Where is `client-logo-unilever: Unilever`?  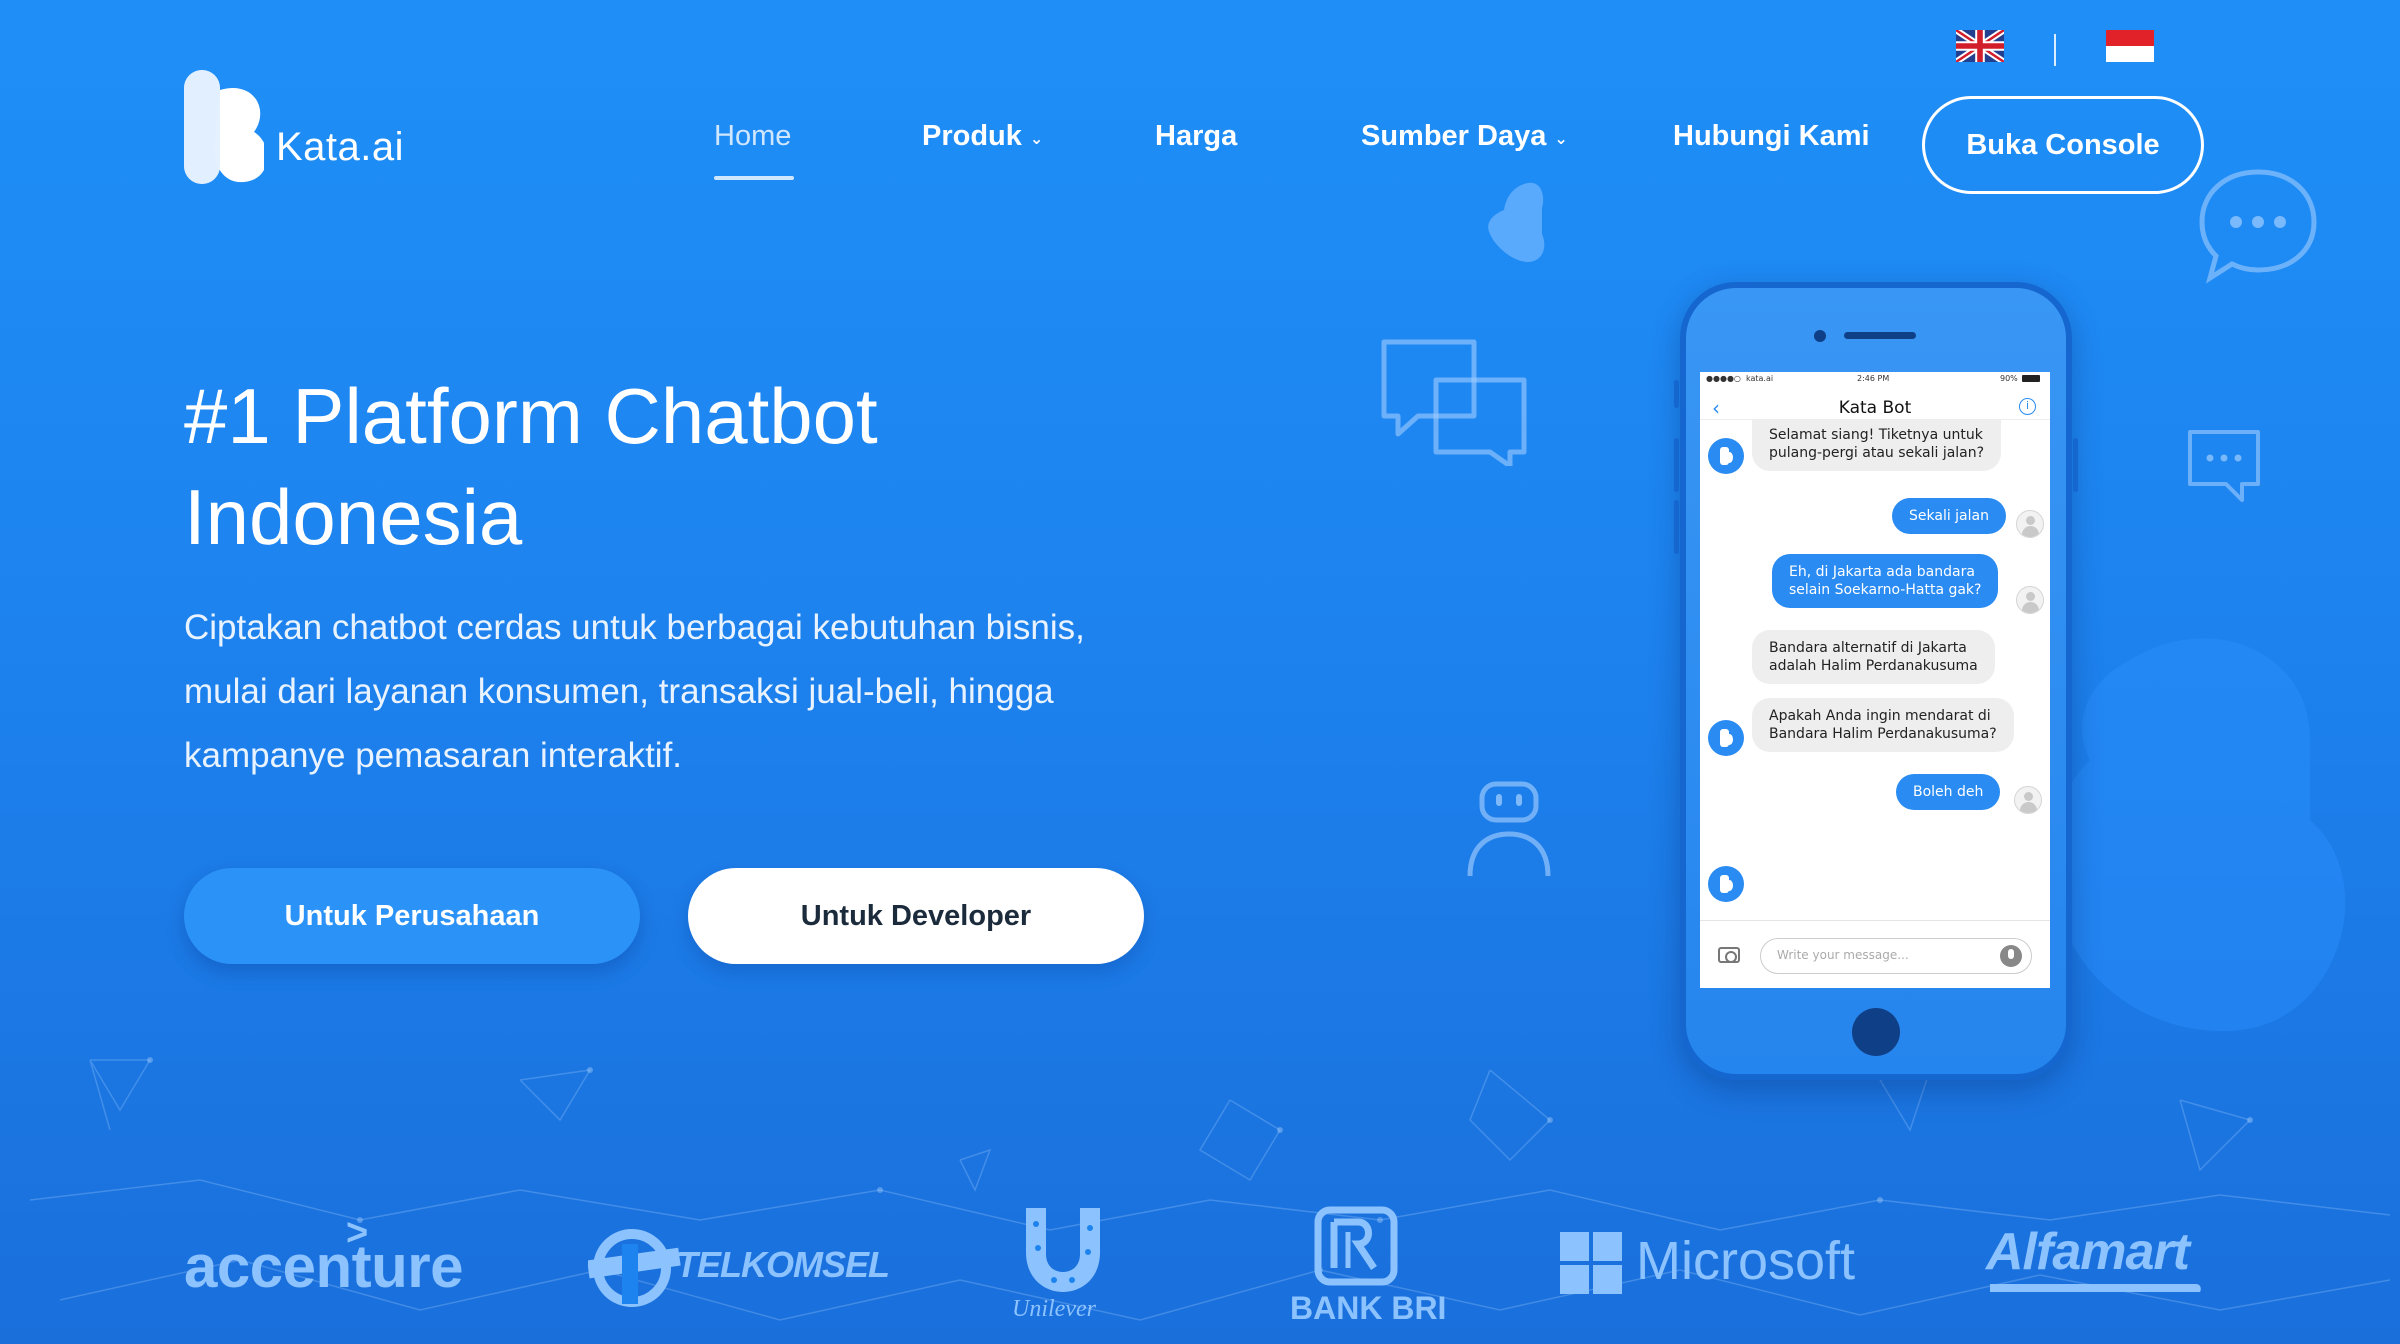 client-logo-unilever: Unilever is located at coordinates (1054, 1309).